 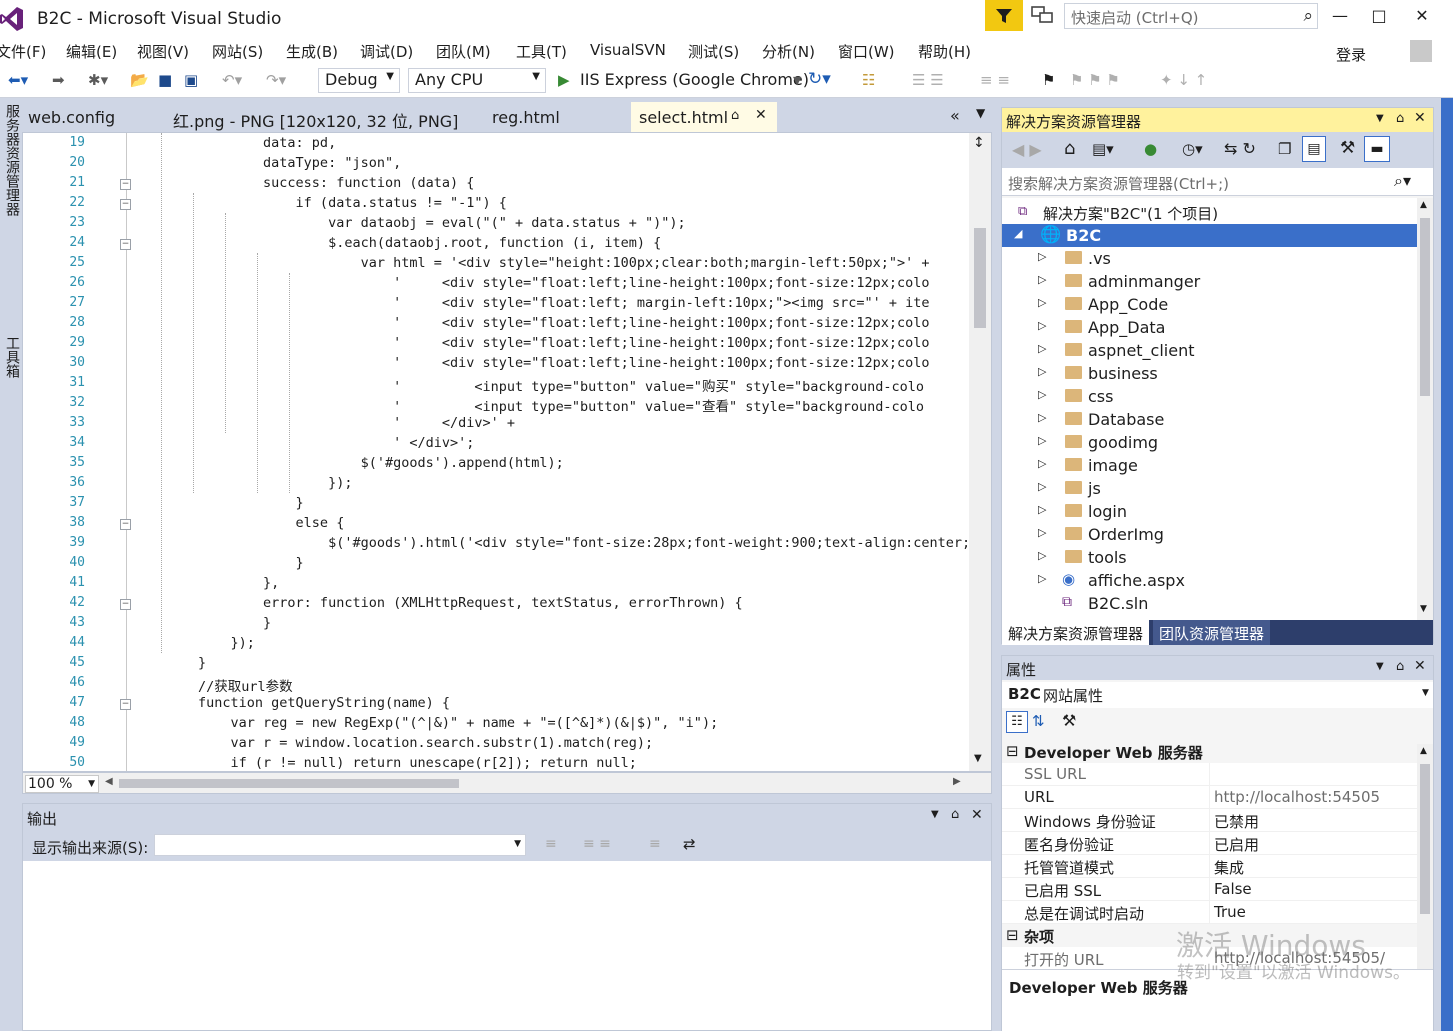 I want to click on output-source-combo: ▼, so click(x=340, y=845).